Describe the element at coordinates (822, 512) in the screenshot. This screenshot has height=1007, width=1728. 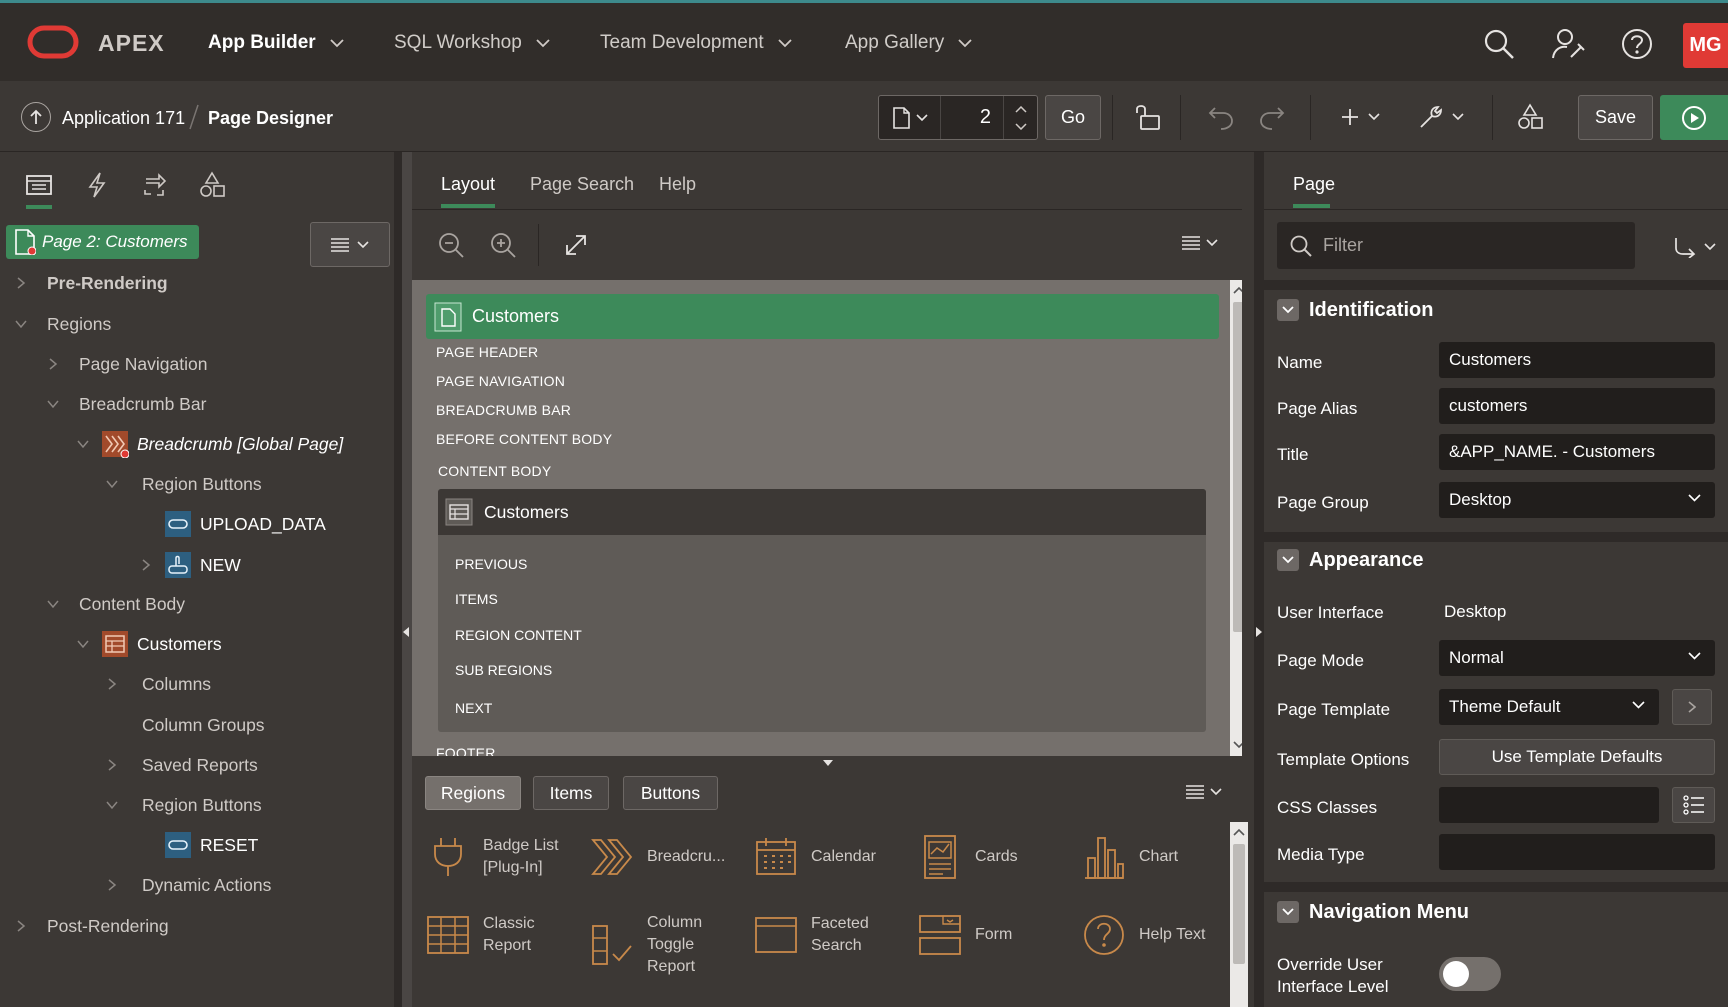
I see `region-header: Customers` at that location.